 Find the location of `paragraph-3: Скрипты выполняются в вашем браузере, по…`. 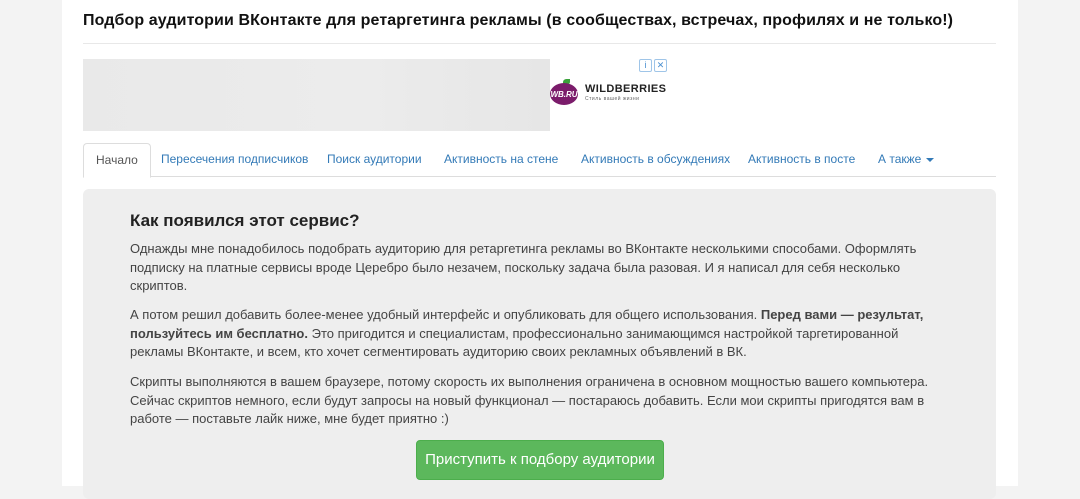

paragraph-3: Скрипты выполняются в вашем браузере, по… is located at coordinates (529, 400).